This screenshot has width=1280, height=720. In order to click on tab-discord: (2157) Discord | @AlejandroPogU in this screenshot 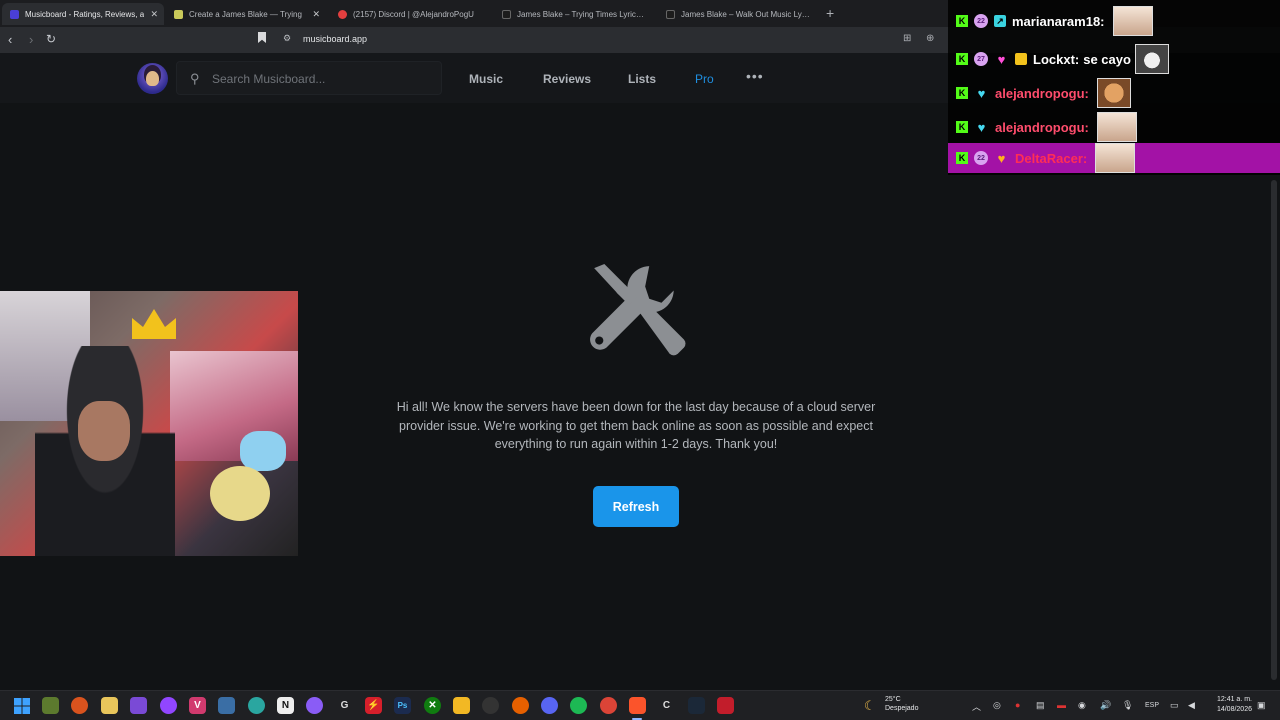, I will do `click(410, 14)`.